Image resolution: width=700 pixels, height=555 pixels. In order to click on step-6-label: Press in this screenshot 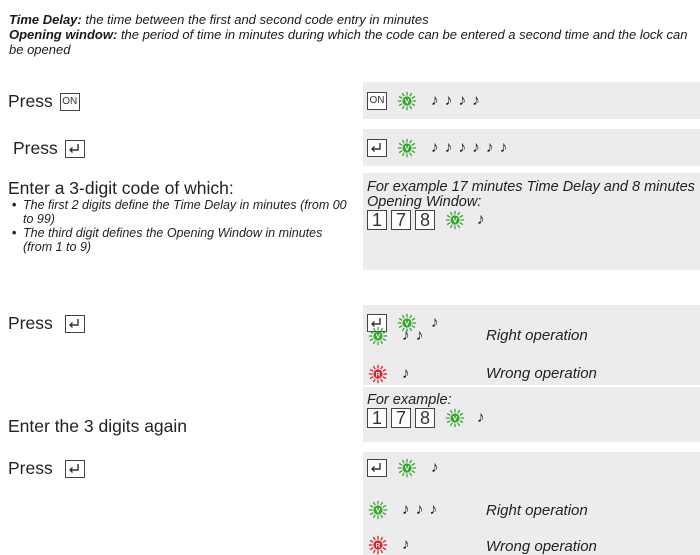, I will do `click(30, 468)`.